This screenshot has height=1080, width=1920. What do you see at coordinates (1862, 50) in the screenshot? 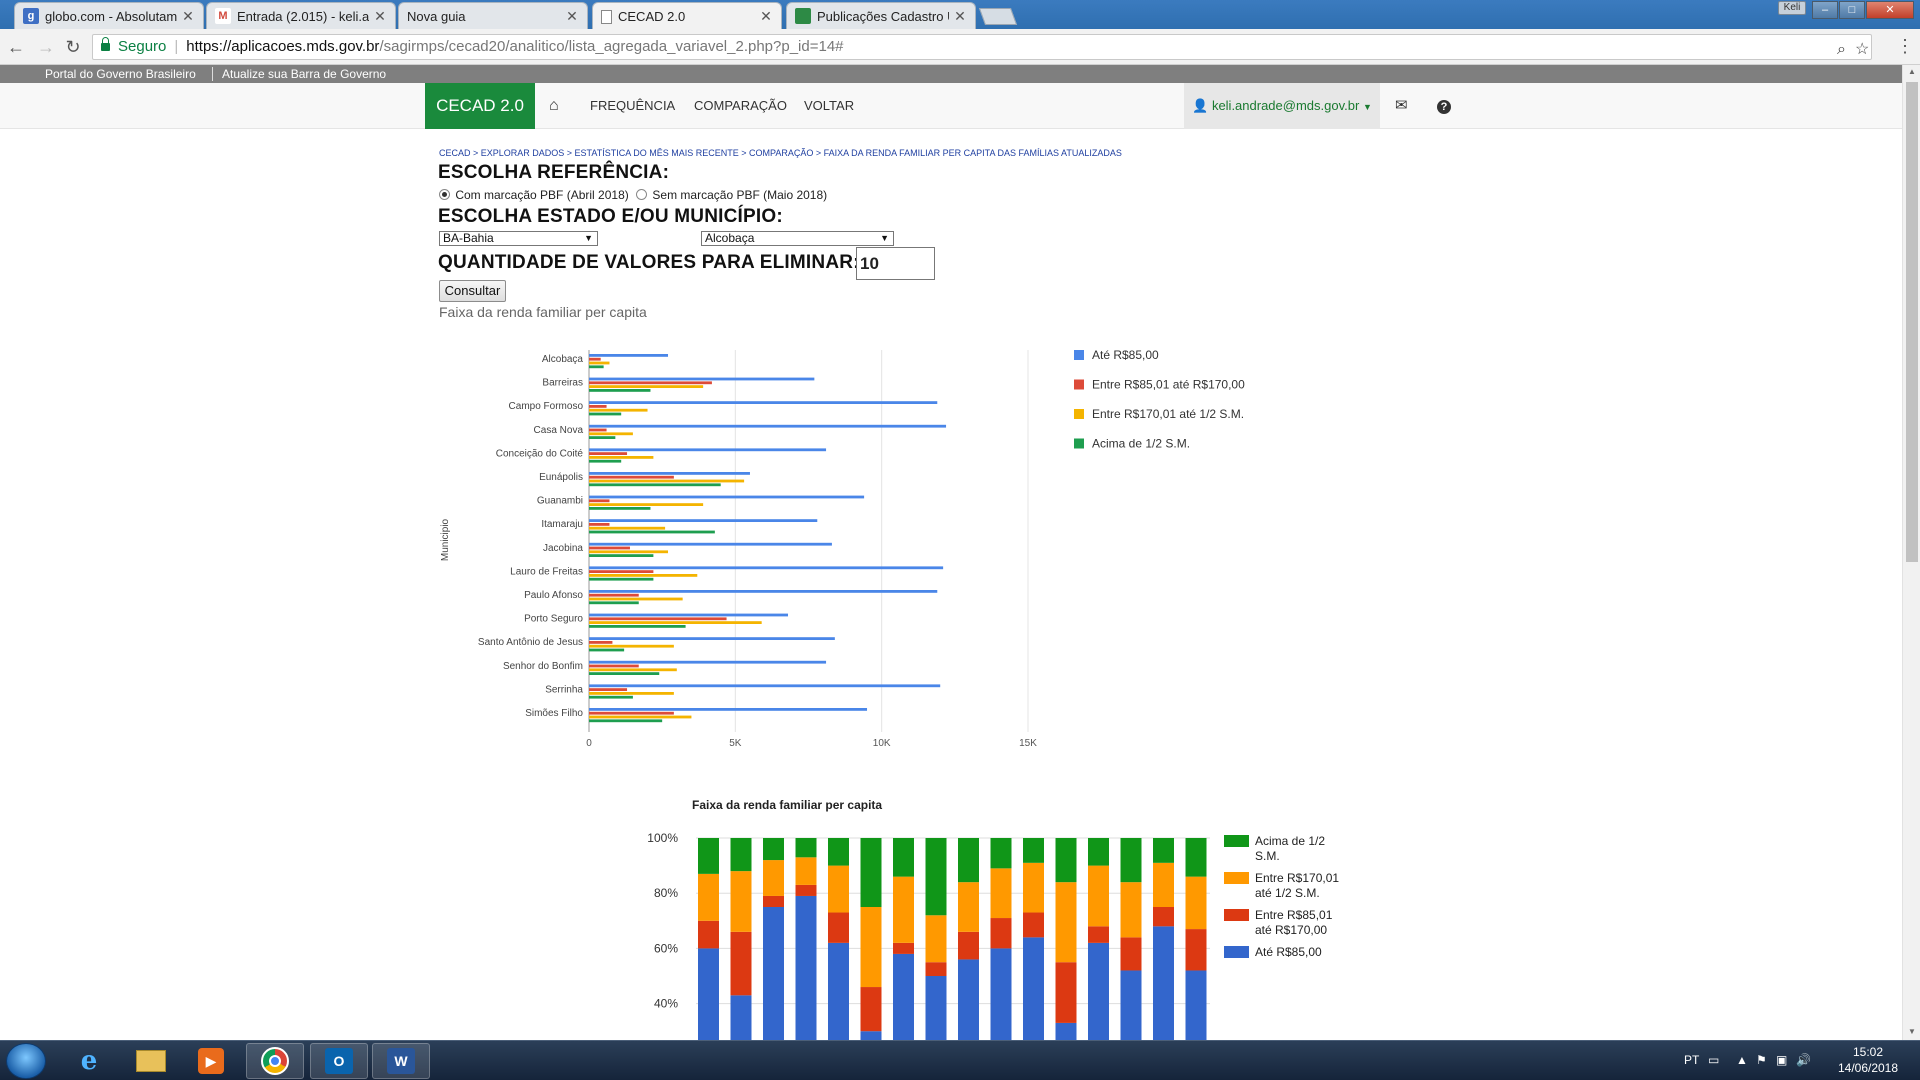
I see `bookmark-star-icon: ☆` at bounding box center [1862, 50].